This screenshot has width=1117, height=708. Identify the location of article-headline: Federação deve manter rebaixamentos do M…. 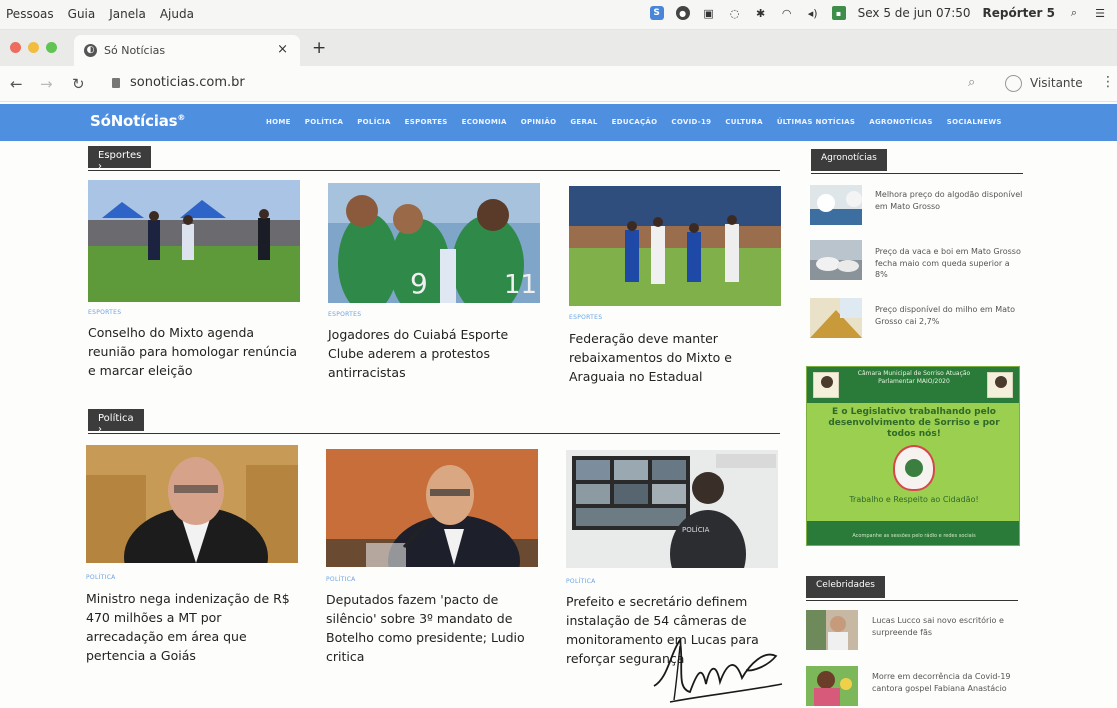
(664, 357).